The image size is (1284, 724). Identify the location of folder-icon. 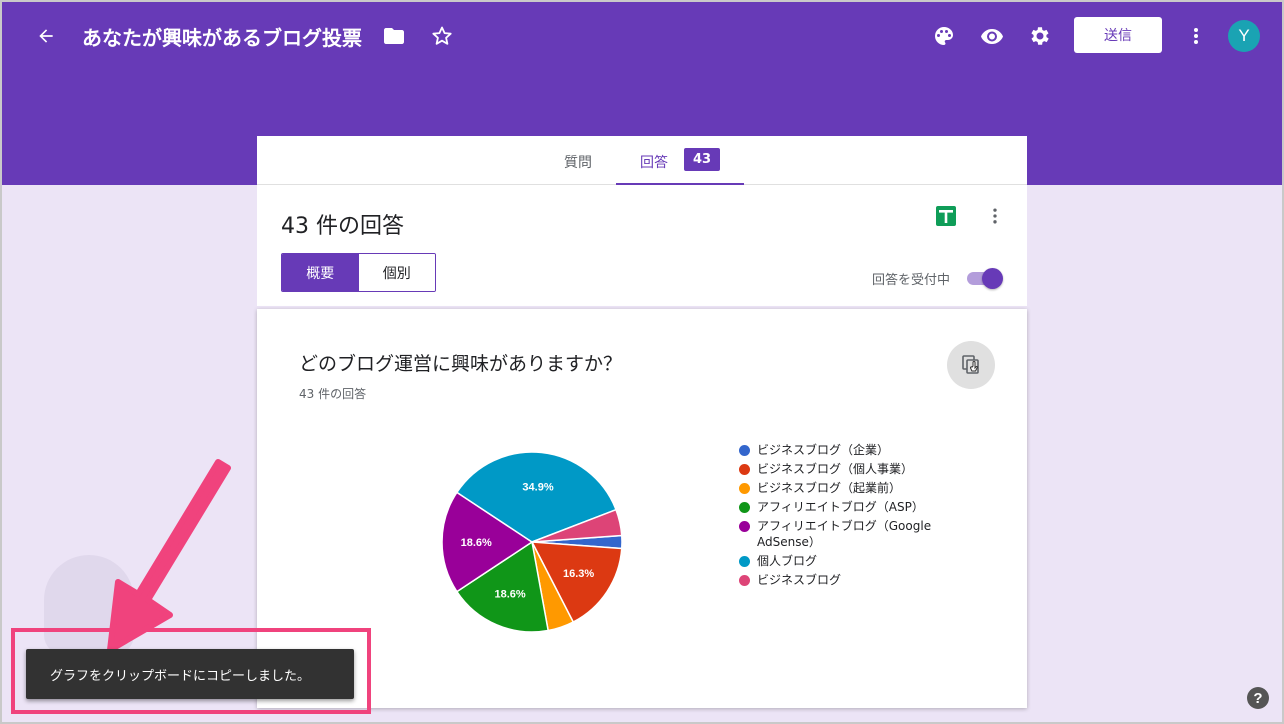
(394, 36).